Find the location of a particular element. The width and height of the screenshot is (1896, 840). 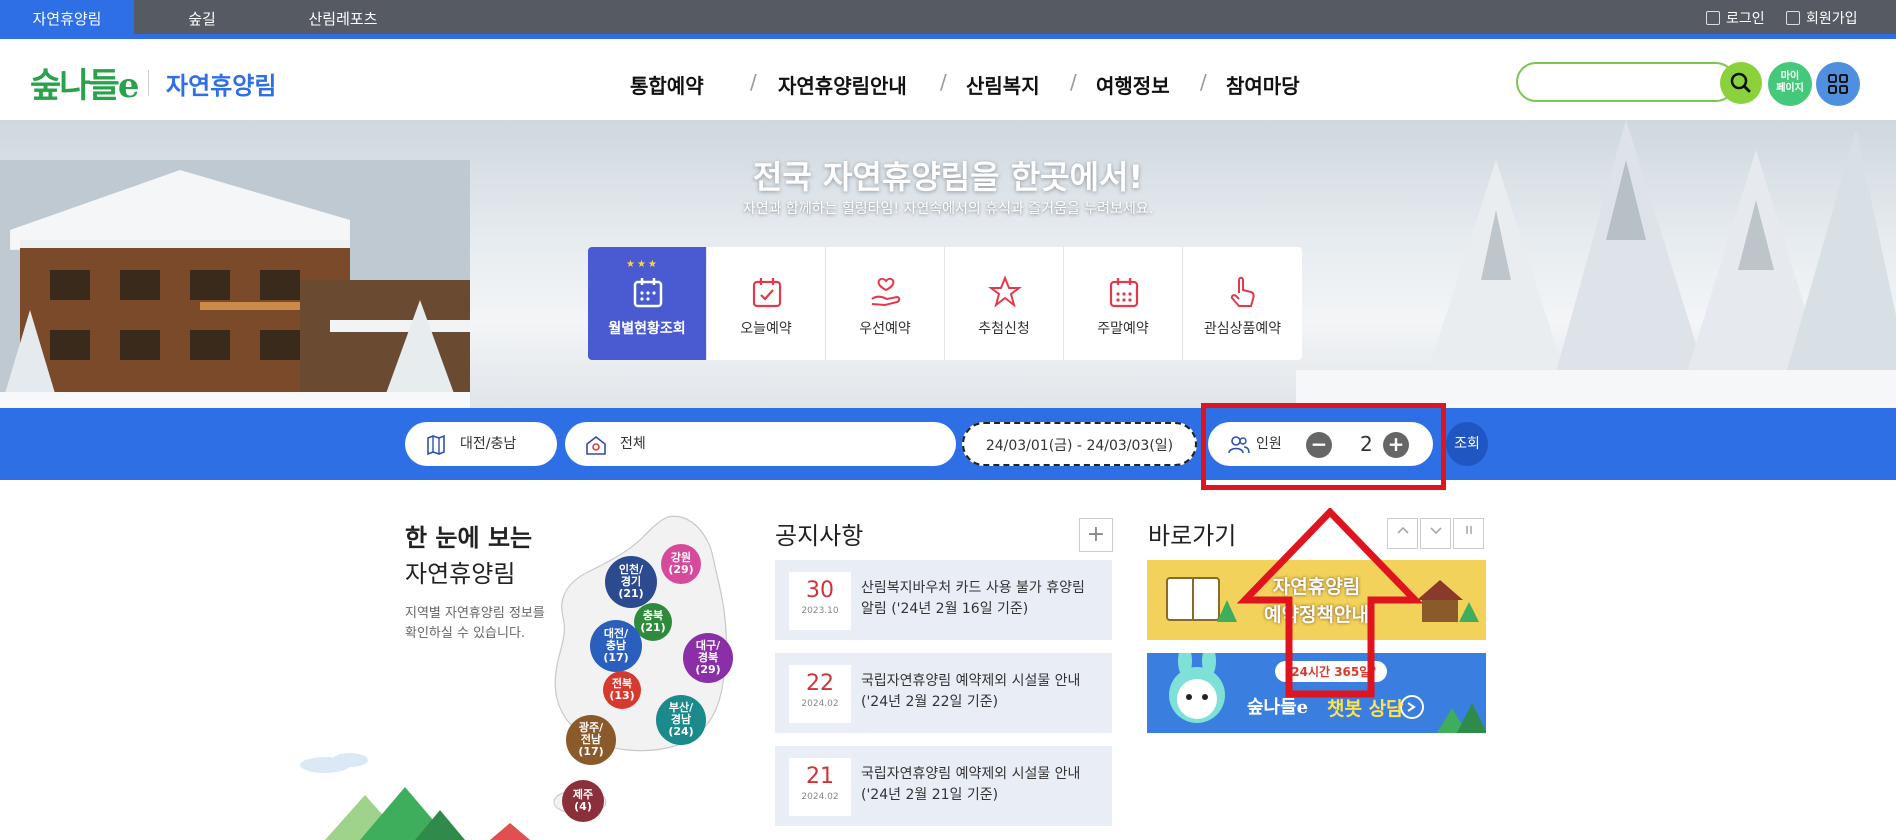

hand-click-icon is located at coordinates (1242, 291).